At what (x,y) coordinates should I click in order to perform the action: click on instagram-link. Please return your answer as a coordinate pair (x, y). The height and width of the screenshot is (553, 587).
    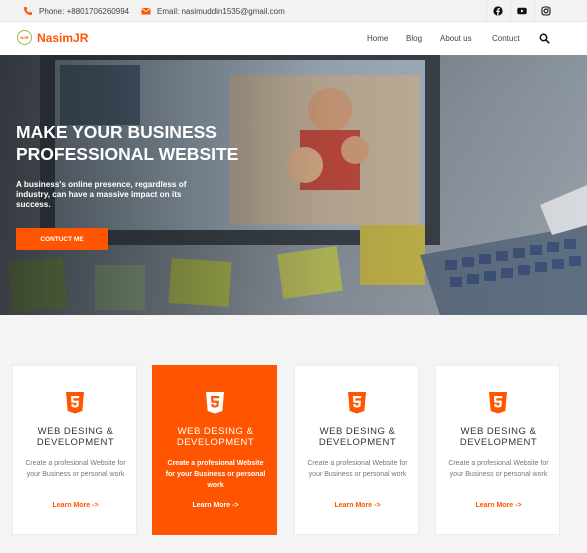
    Looking at the image, I should click on (545, 11).